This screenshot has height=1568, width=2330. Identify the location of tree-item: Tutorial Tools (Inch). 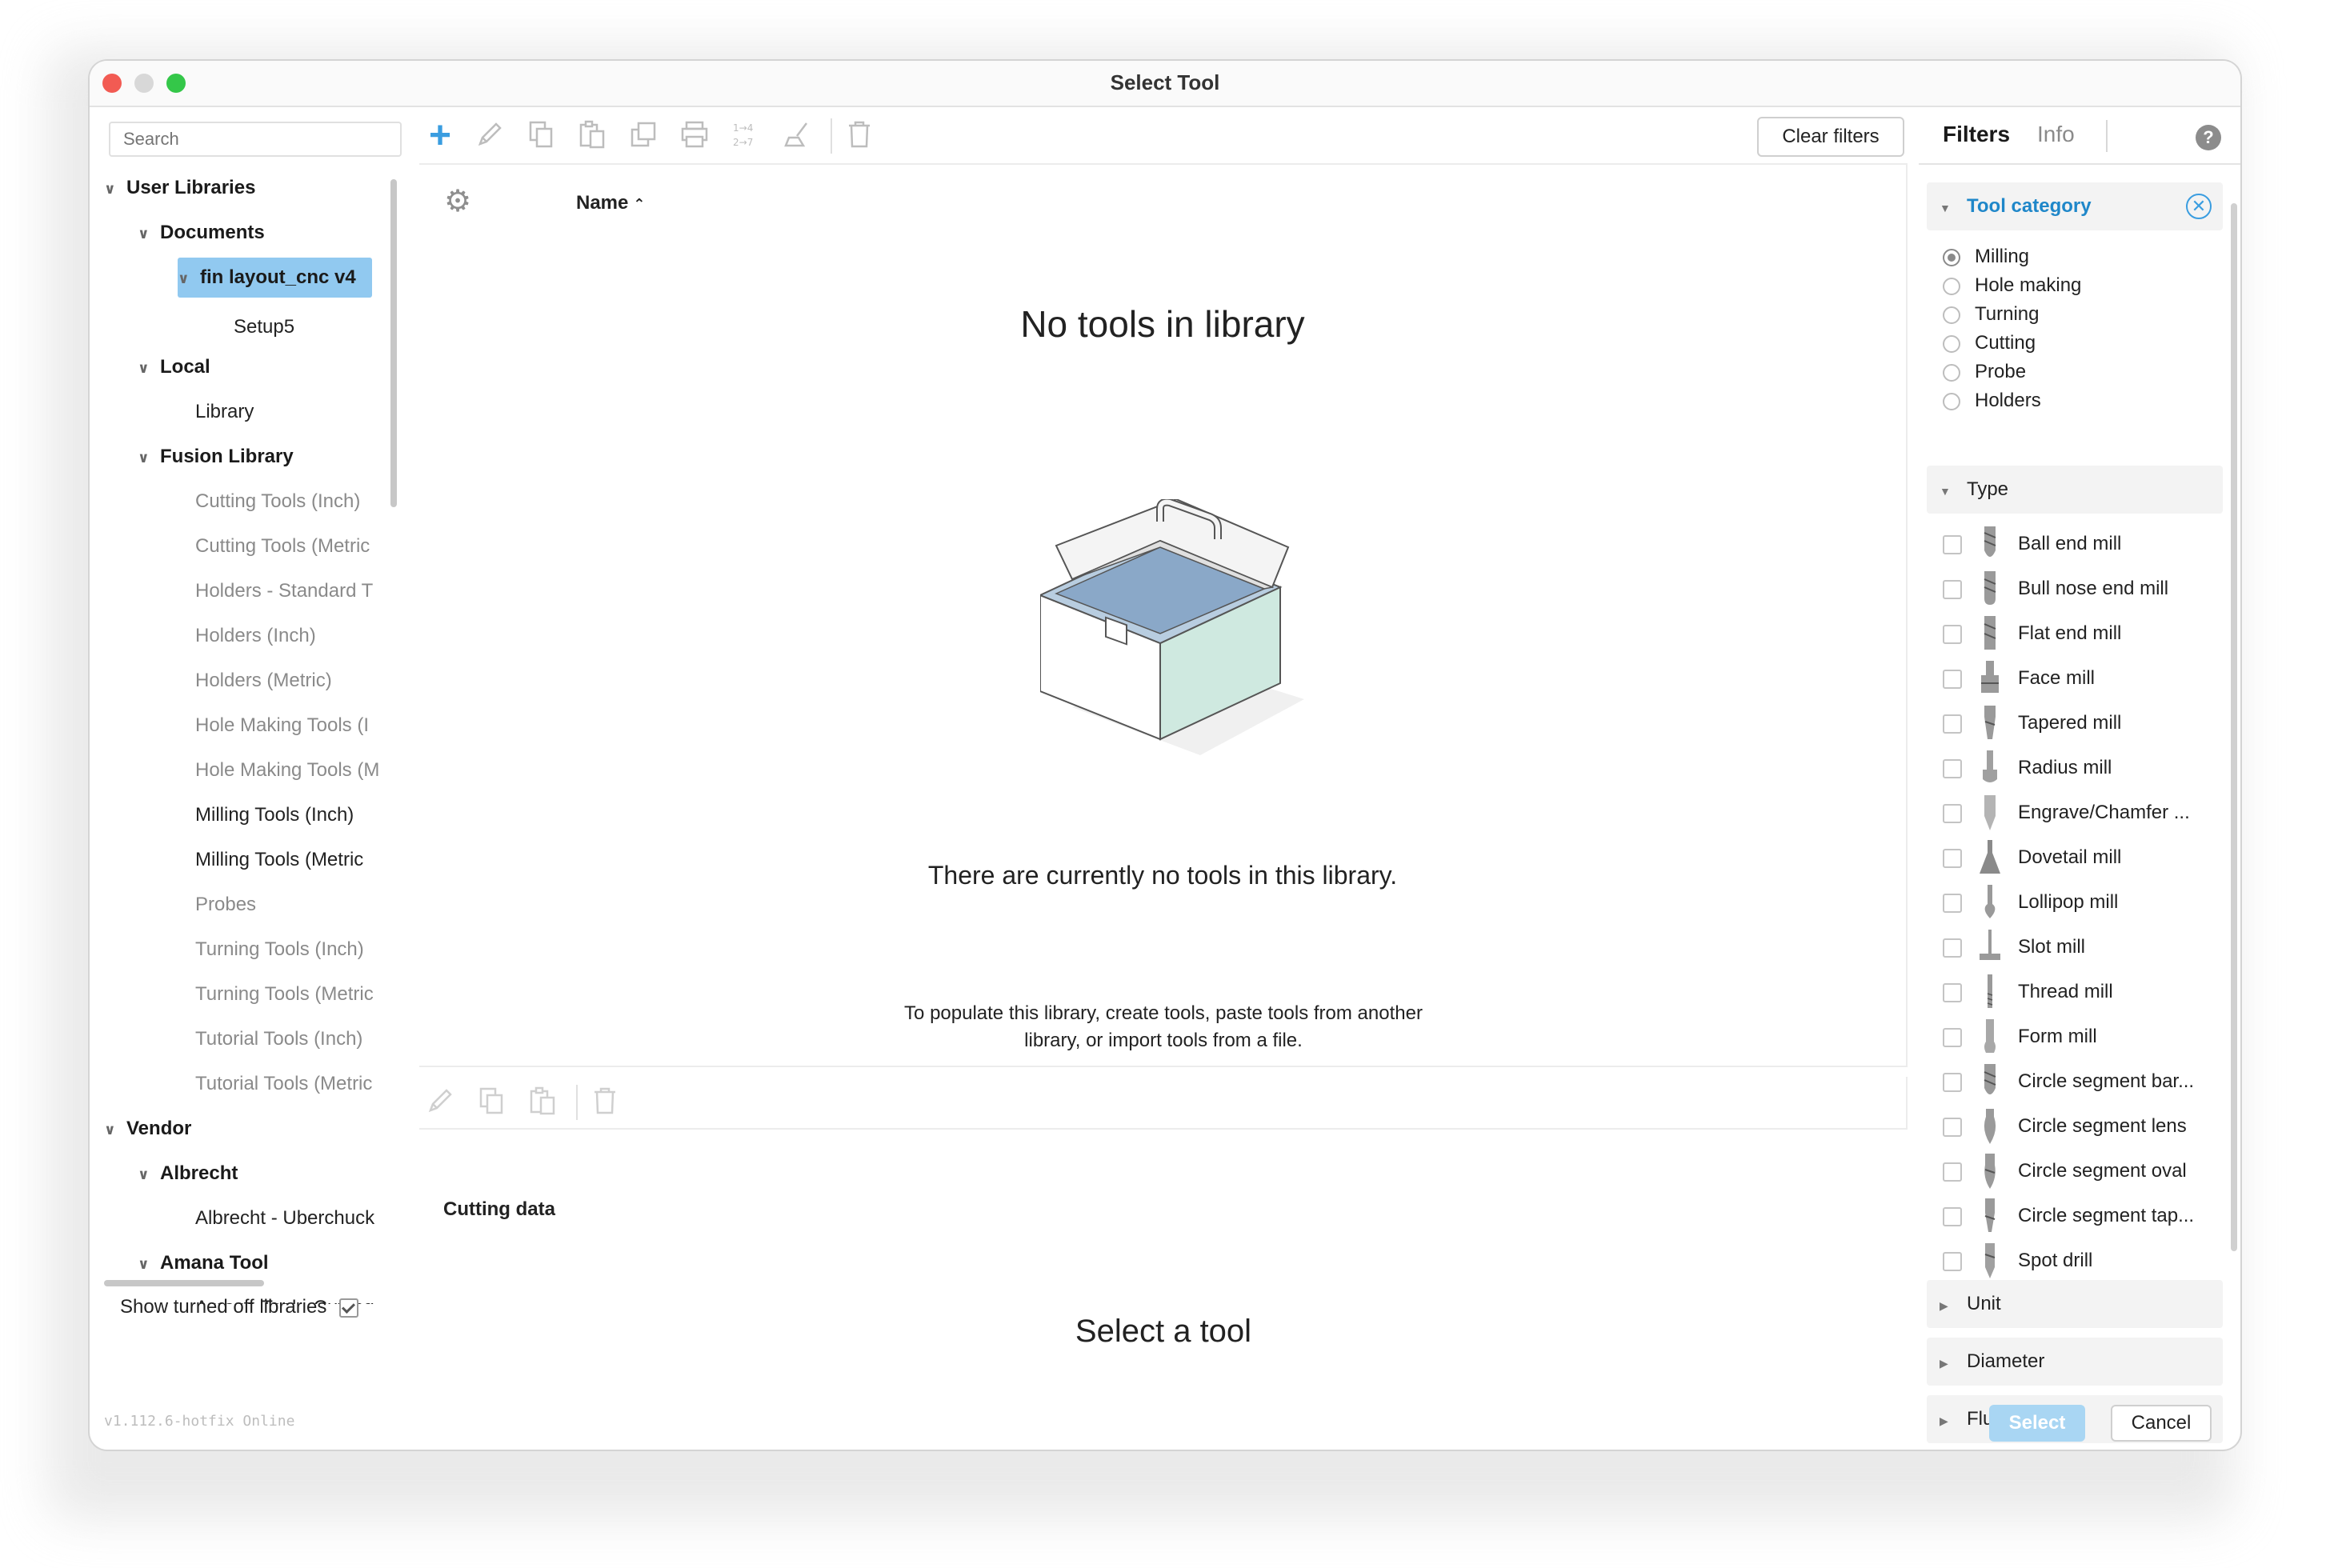
(278, 1039).